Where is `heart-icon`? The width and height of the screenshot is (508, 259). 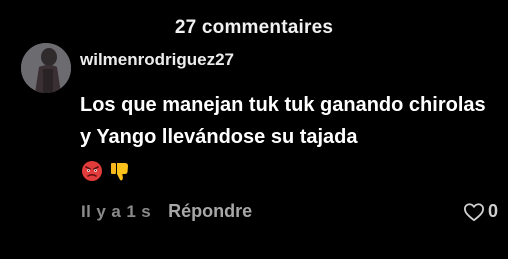 heart-icon is located at coordinates (473, 211).